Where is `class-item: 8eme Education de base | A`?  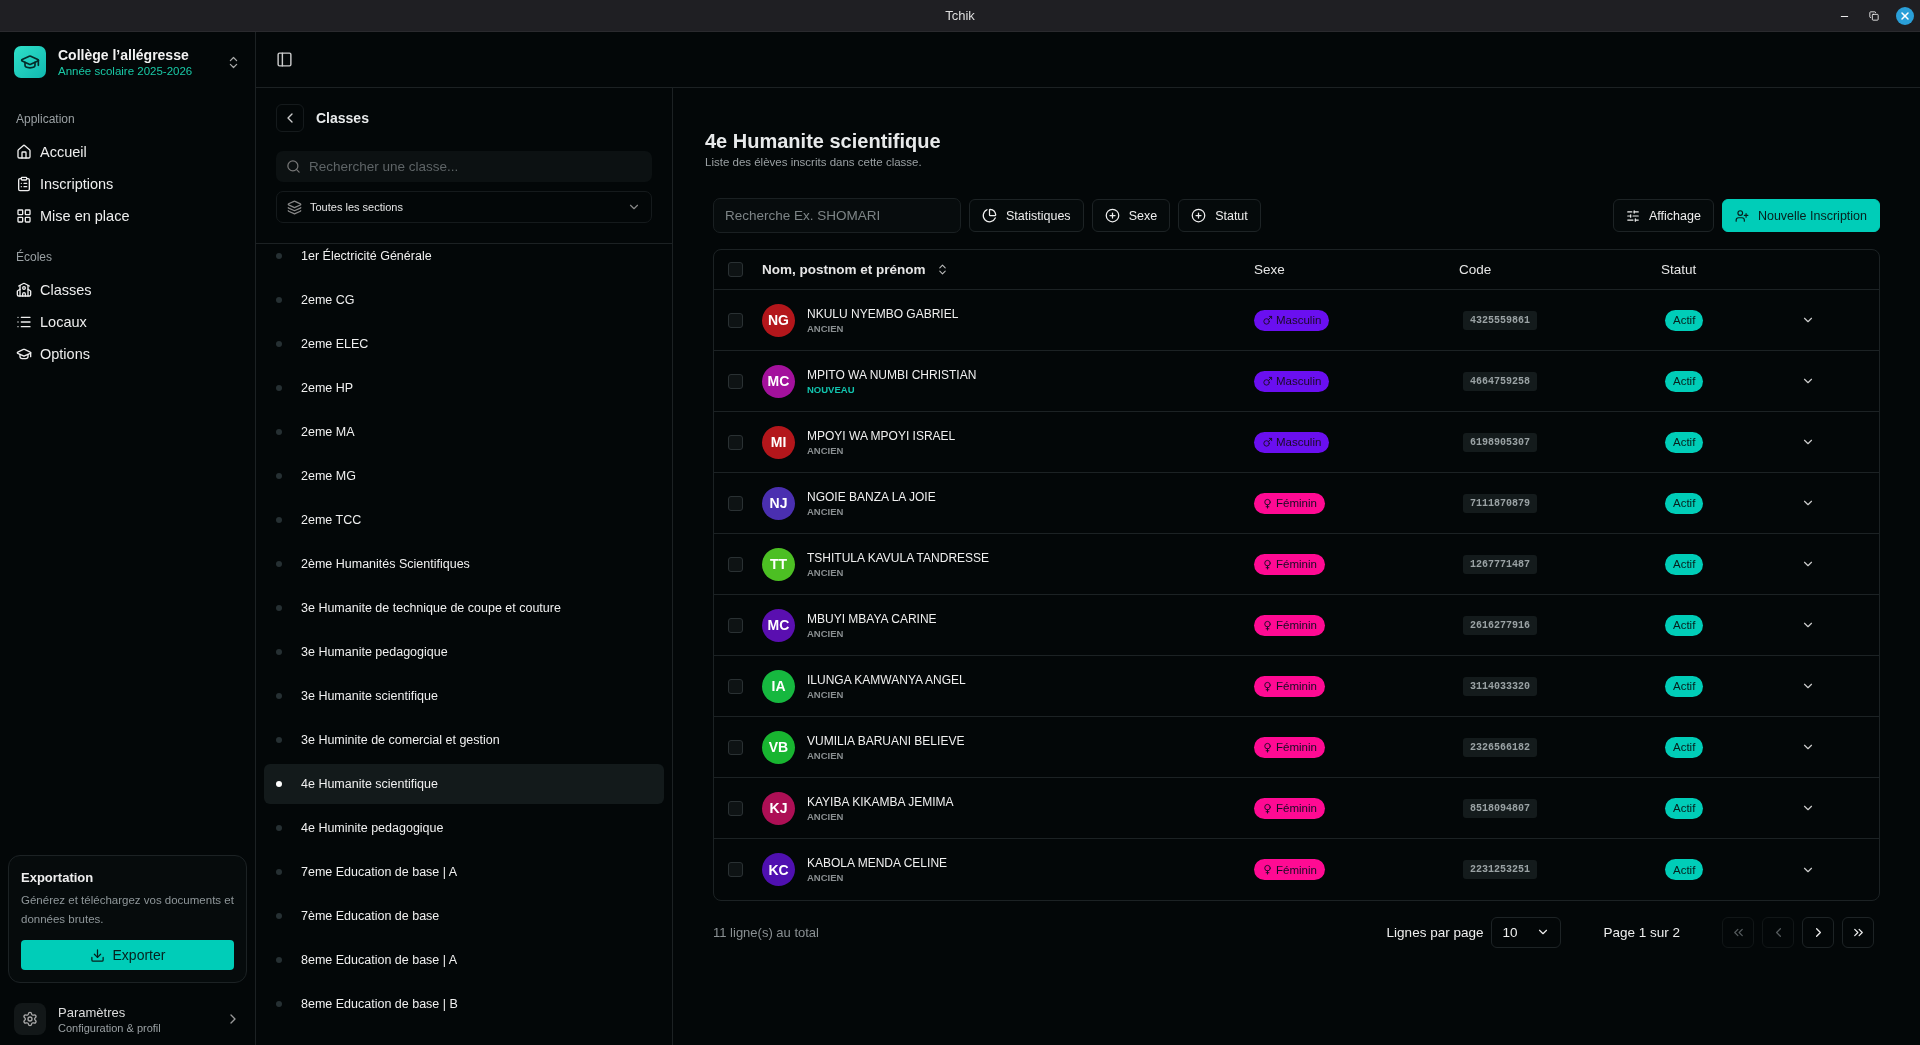
class-item: 8eme Education de base | A is located at coordinates (464, 960).